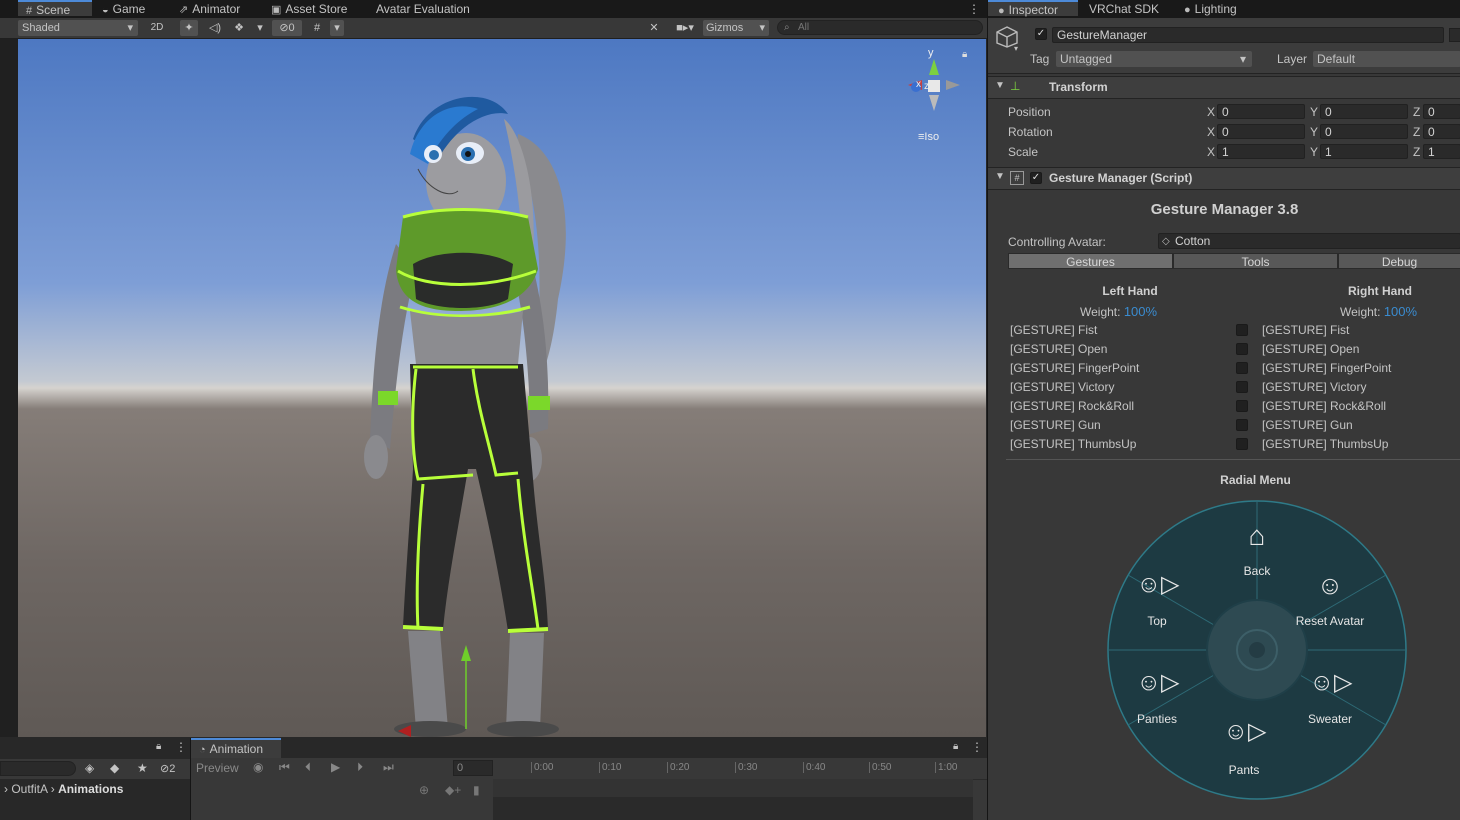 This screenshot has height=820, width=1460. Describe the element at coordinates (309, 9) in the screenshot. I see `tab-asset-store: ▣ Asset Store` at that location.